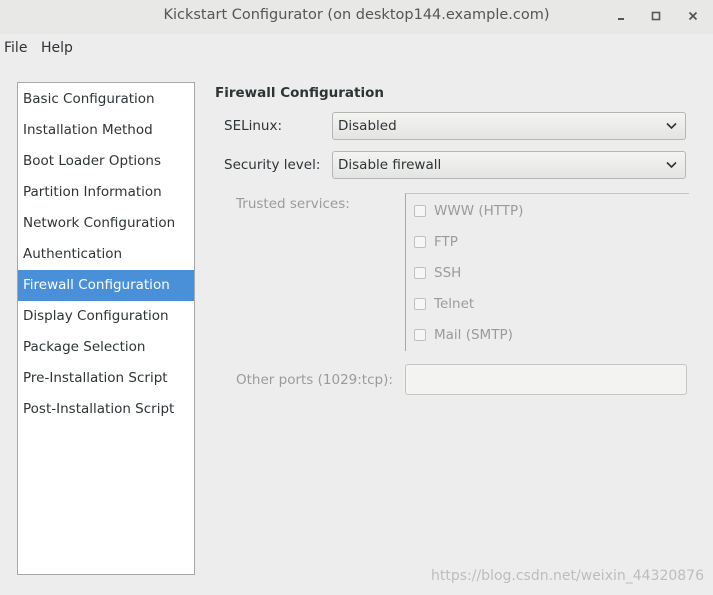 This screenshot has height=595, width=713. What do you see at coordinates (106, 316) in the screenshot?
I see `sidebar-item-display-configuration: Display Configuration` at bounding box center [106, 316].